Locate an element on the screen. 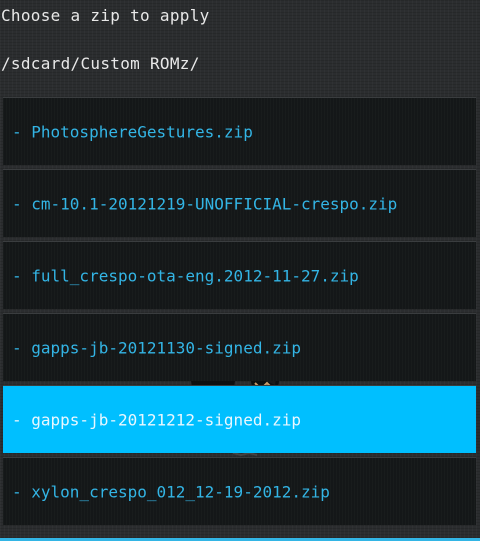 The height and width of the screenshot is (541, 480). file-item-label: - full_crespo-ota-eng.2012-11-27.zip is located at coordinates (185, 275).